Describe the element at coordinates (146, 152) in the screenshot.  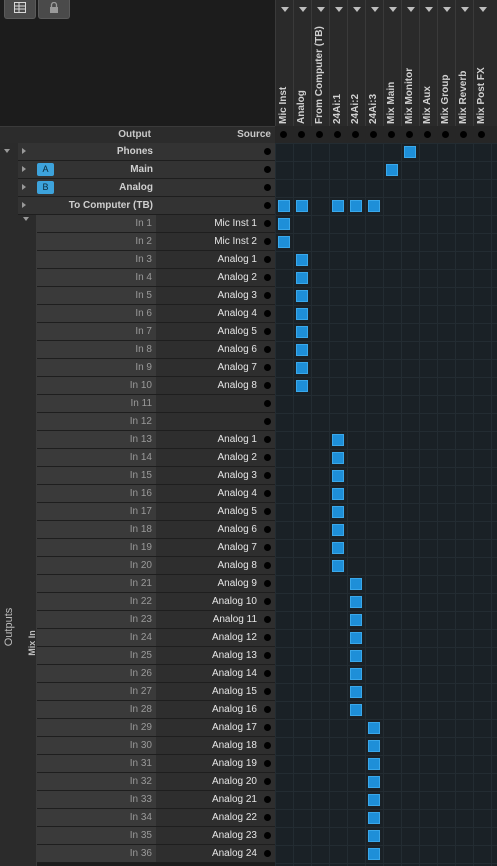
I see `output-row: Phones` at that location.